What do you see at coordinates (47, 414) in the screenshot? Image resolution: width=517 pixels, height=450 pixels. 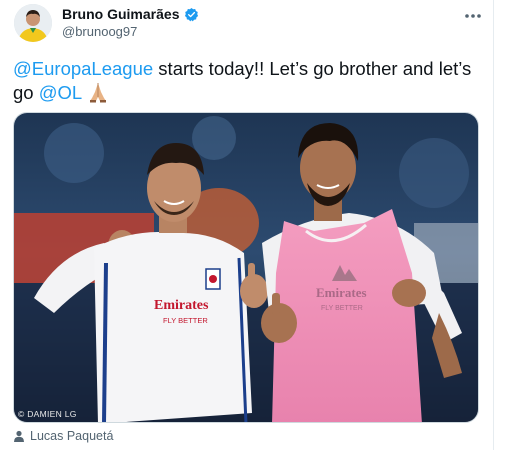 I see `photo-credit: © DAMIEN LG` at bounding box center [47, 414].